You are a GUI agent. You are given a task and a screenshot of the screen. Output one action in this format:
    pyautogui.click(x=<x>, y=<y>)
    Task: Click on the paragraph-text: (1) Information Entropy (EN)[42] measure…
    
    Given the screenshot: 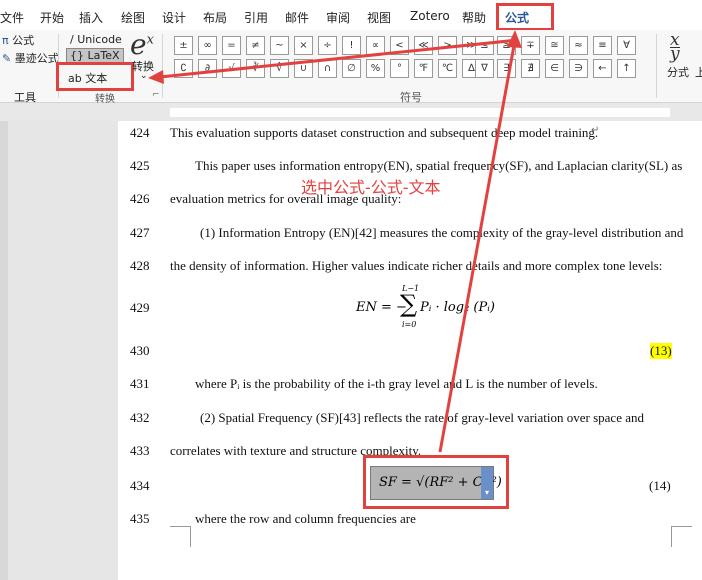 What is the action you would take?
    pyautogui.click(x=441, y=233)
    